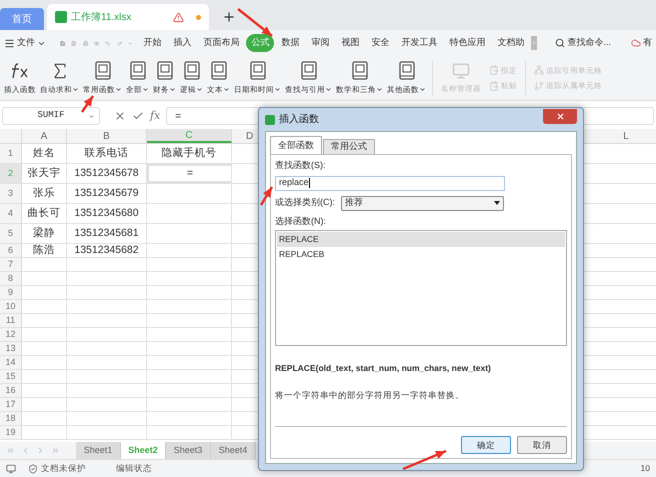 The width and height of the screenshot is (656, 477). I want to click on cell-text: 13512345682, so click(106, 250).